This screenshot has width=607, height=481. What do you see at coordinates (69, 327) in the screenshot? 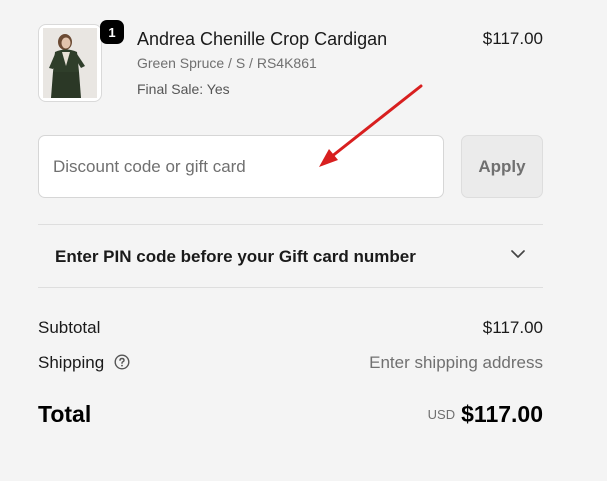
I see `subtotal-label: Subtotal` at bounding box center [69, 327].